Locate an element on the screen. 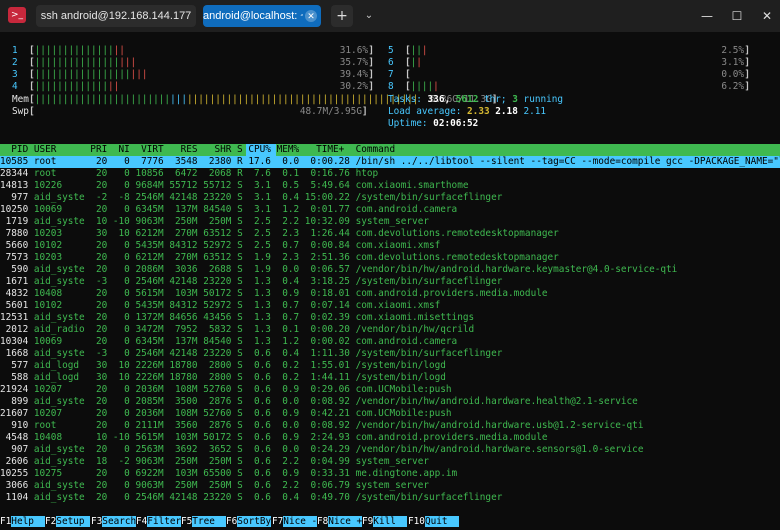 The image size is (780, 530). cpu-bar: ||| is located at coordinates (419, 50).